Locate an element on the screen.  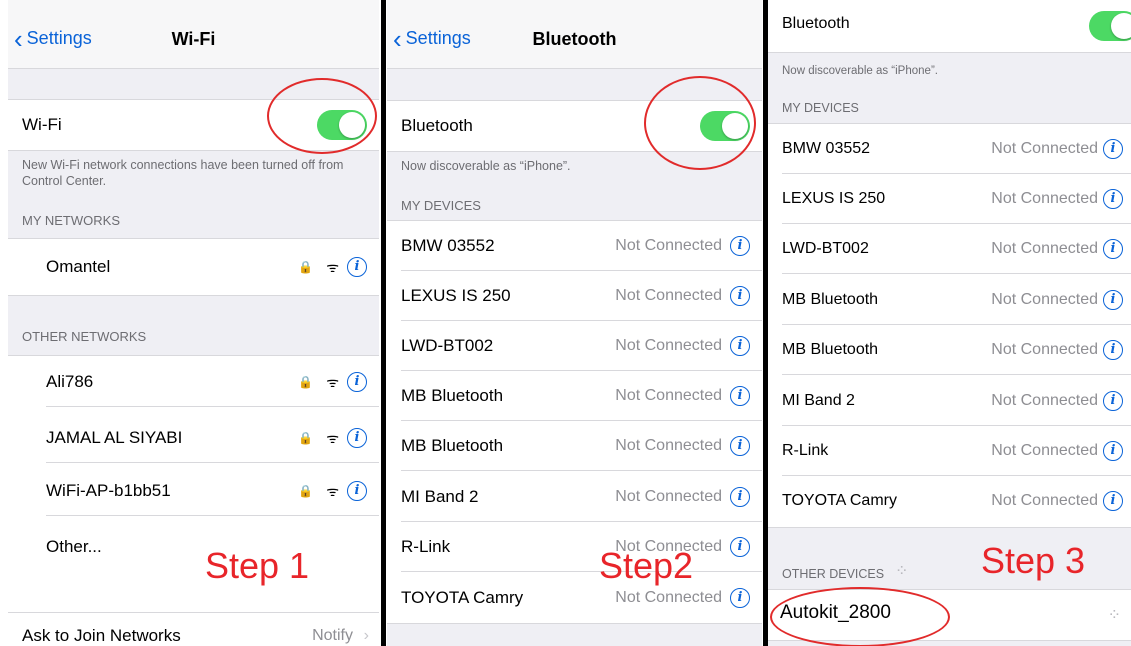
device-name: MI Band 2 is located at coordinates (818, 400).